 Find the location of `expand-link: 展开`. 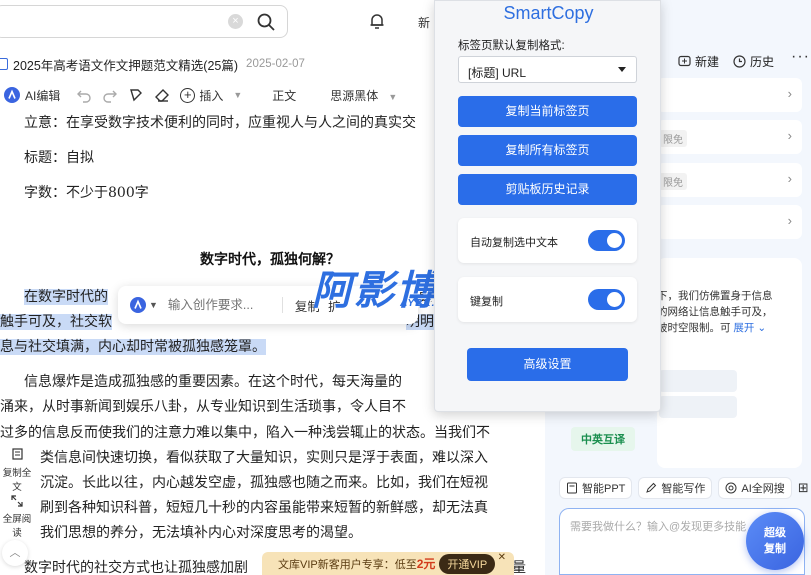

expand-link: 展开 is located at coordinates (743, 328).